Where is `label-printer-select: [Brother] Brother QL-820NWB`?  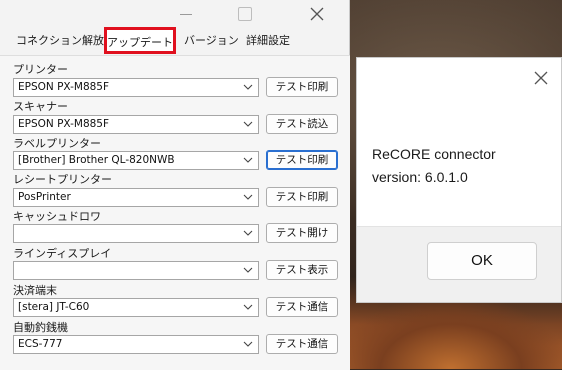
label-printer-select: [Brother] Brother QL-820NWB is located at coordinates (136, 160).